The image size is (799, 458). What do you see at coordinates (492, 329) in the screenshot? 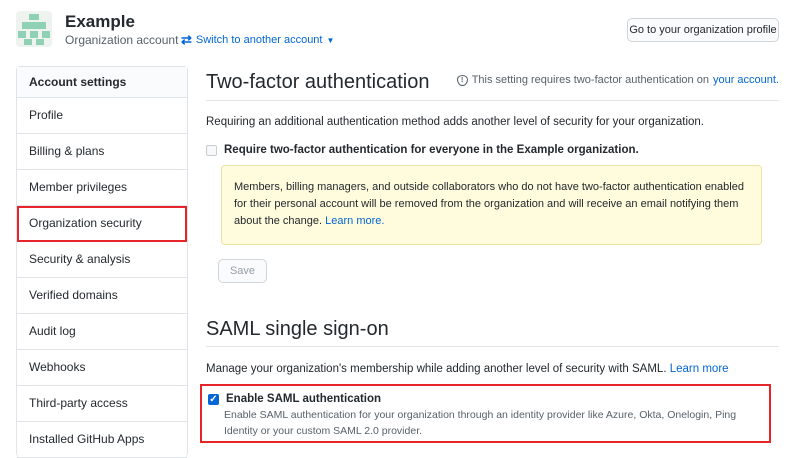
I see `saml-header: SAML single sign-on` at bounding box center [492, 329].